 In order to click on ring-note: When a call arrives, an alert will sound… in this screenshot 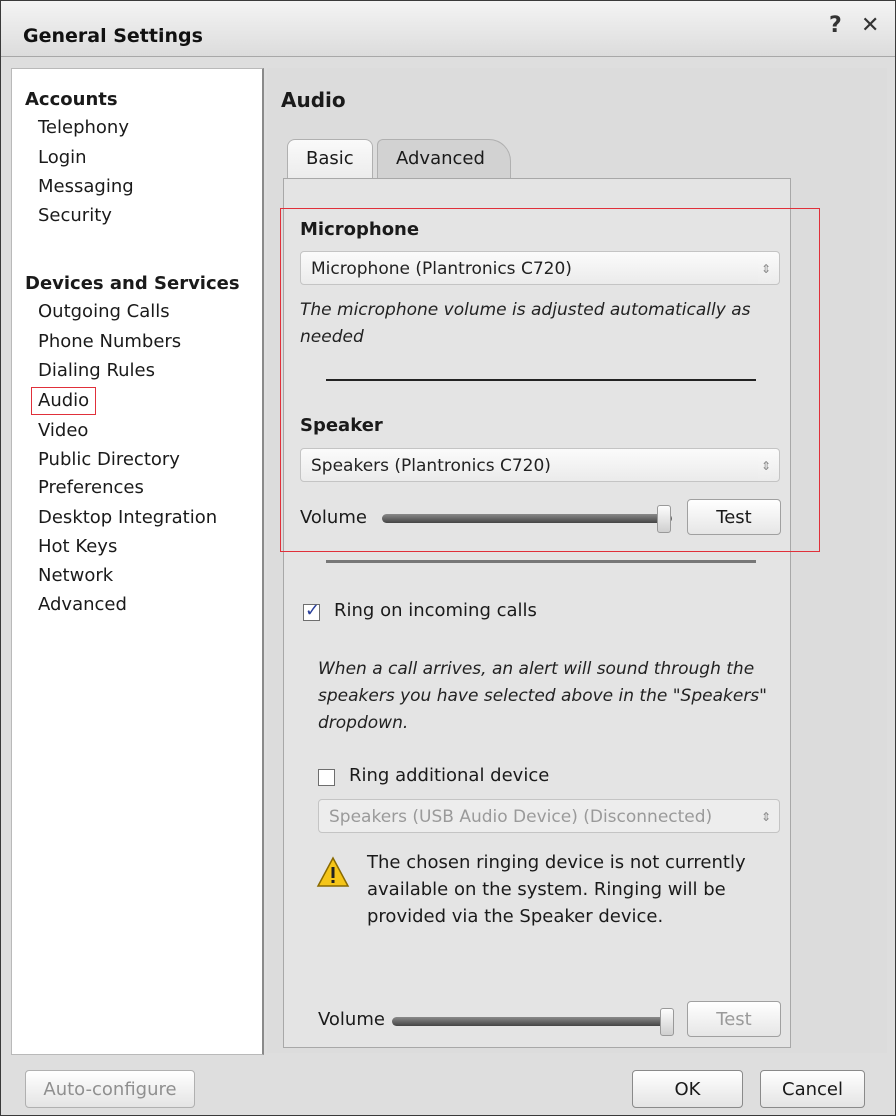, I will do `click(542, 696)`.